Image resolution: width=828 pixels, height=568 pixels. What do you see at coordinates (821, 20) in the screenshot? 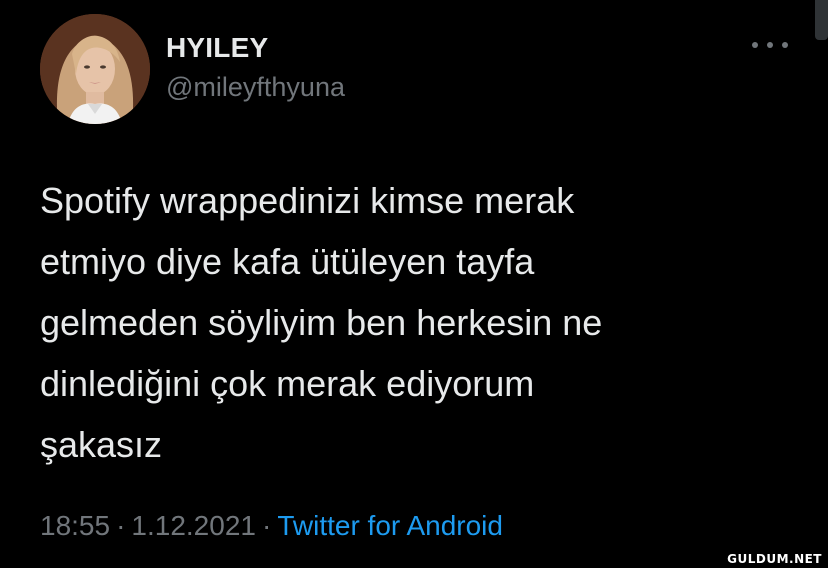
I see `scrollbar` at bounding box center [821, 20].